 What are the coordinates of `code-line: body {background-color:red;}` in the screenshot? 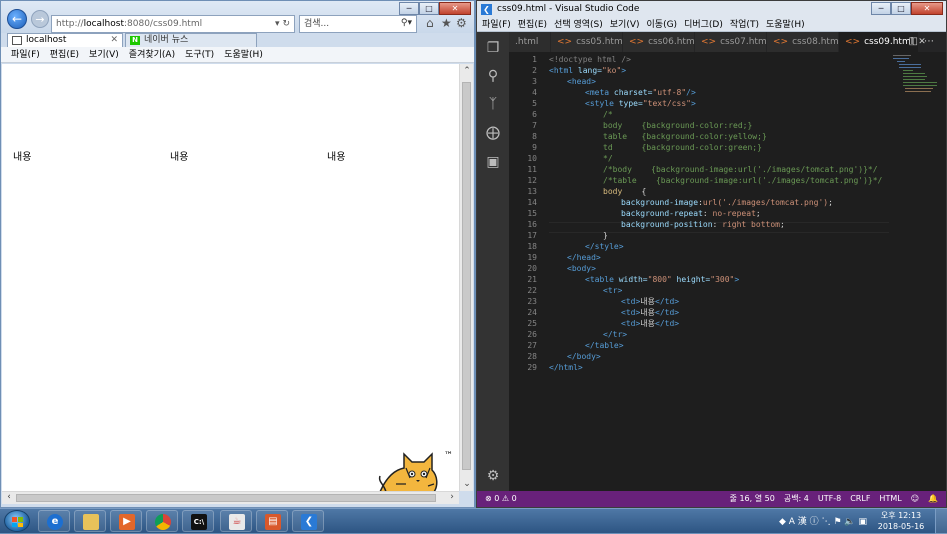 It's located at (678, 125).